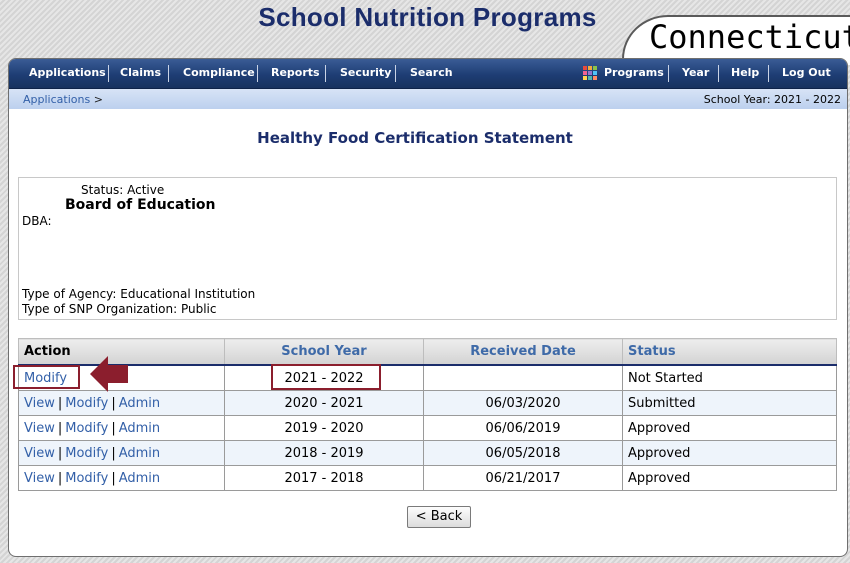 The width and height of the screenshot is (850, 563). Describe the element at coordinates (219, 72) in the screenshot. I see `nav-compliance: Compliance` at that location.